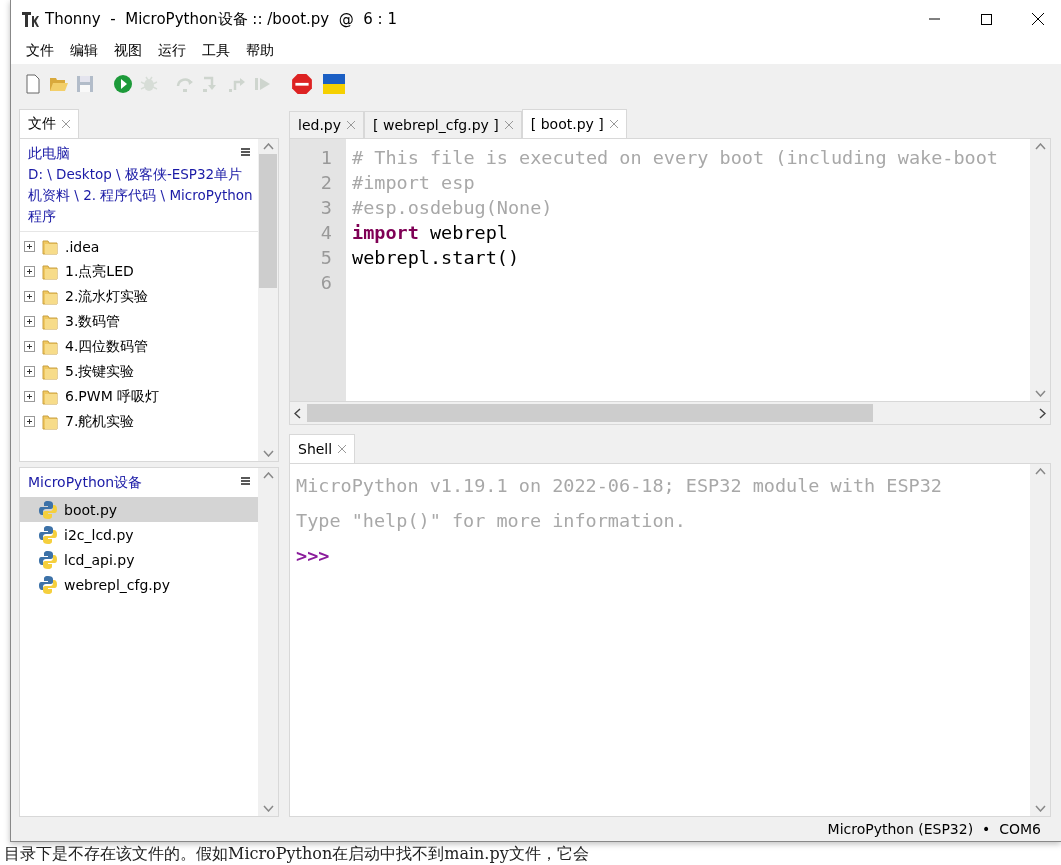  I want to click on line-number: 3, so click(326, 208).